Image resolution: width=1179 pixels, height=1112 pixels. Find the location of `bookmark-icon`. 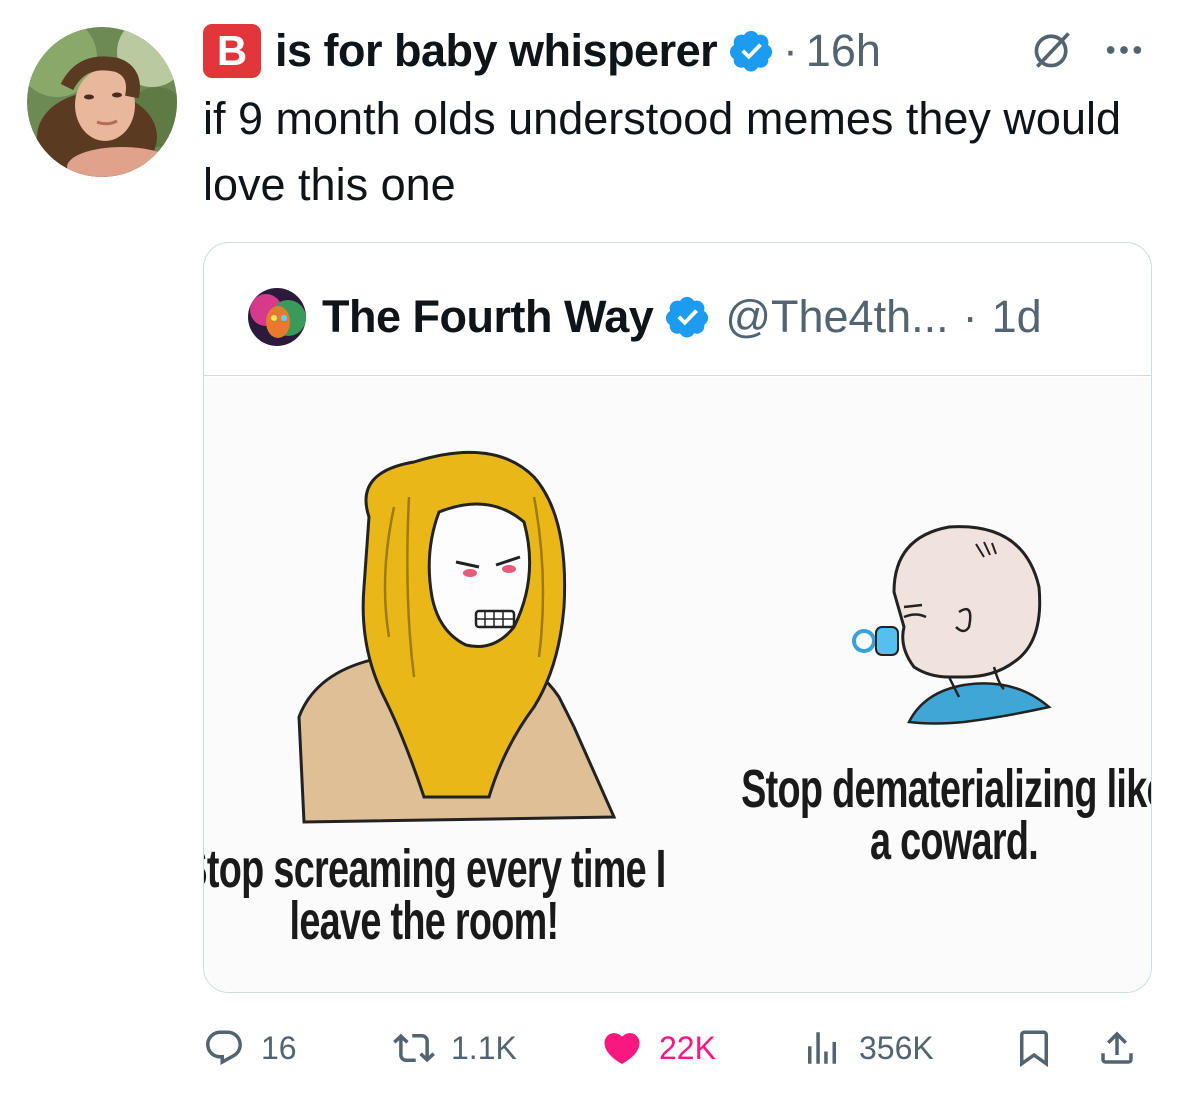

bookmark-icon is located at coordinates (1034, 1049).